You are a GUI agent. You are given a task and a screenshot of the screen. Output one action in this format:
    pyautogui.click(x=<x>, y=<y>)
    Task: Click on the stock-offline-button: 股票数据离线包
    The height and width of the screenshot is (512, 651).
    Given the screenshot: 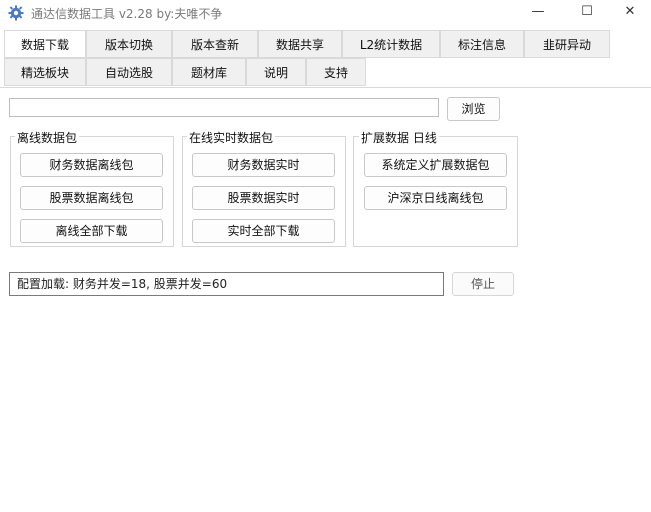 What is the action you would take?
    pyautogui.click(x=91, y=198)
    